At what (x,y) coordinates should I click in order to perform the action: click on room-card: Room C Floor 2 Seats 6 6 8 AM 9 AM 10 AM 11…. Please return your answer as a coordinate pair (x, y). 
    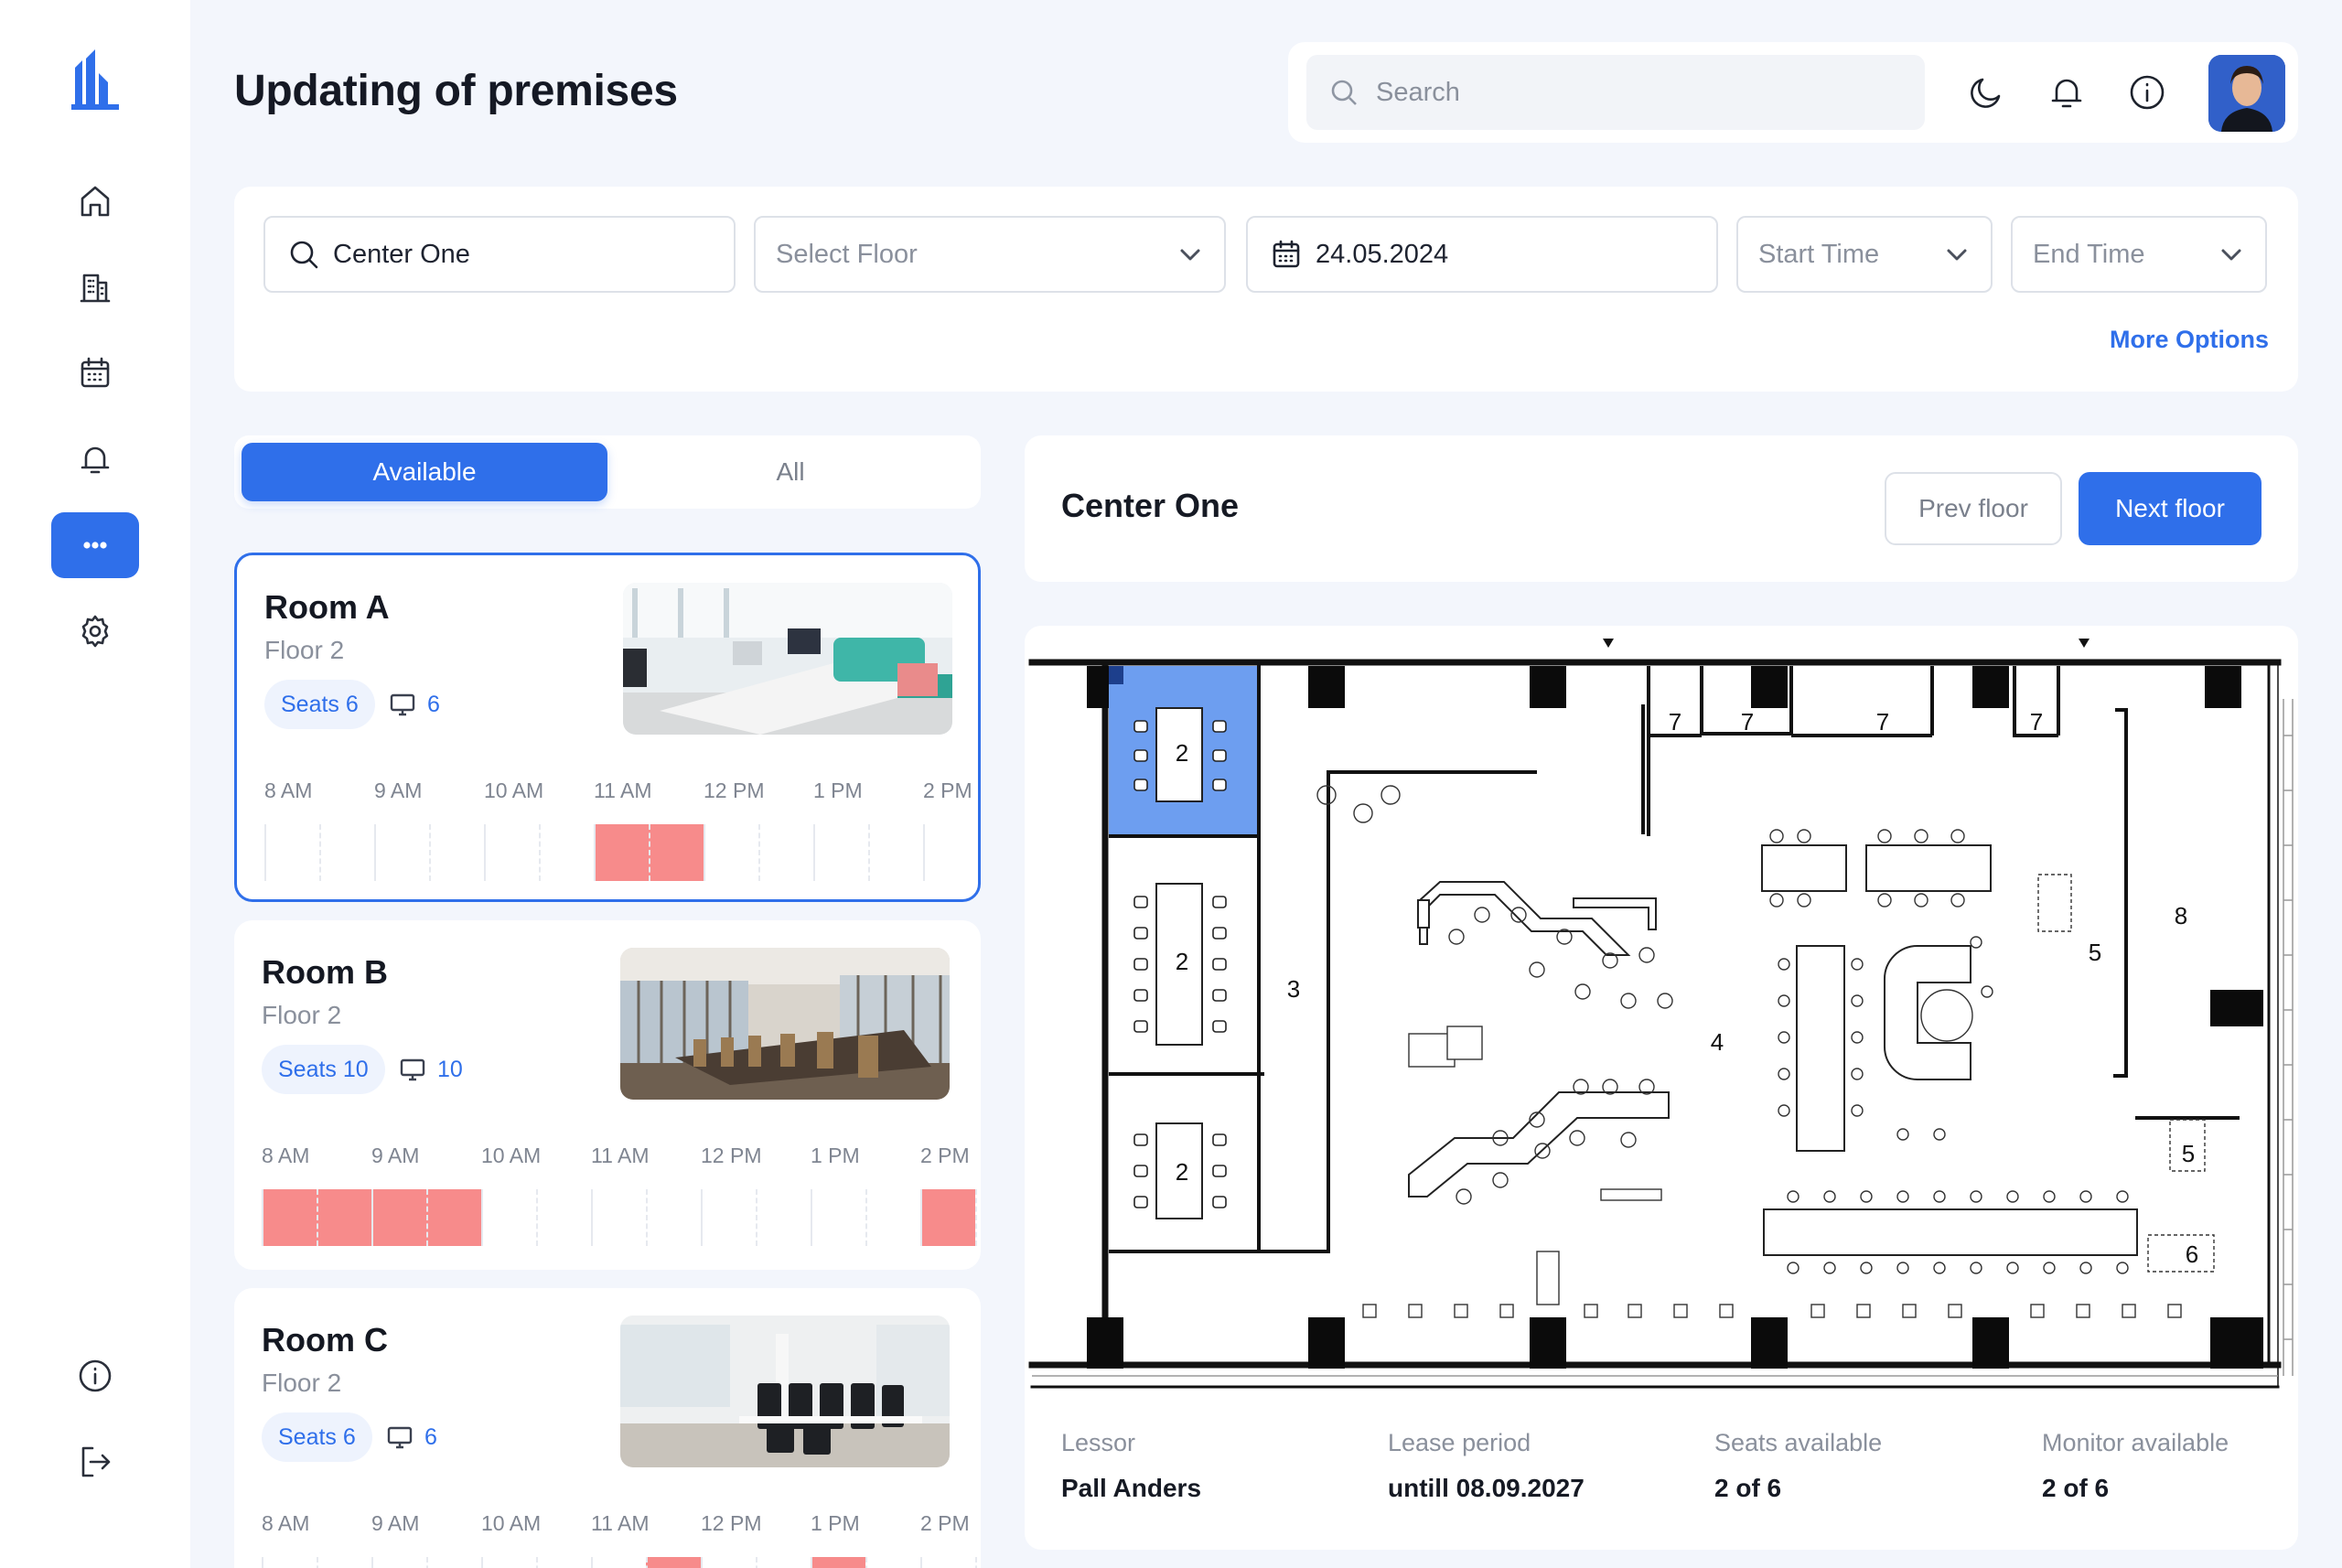
    Looking at the image, I should click on (607, 1428).